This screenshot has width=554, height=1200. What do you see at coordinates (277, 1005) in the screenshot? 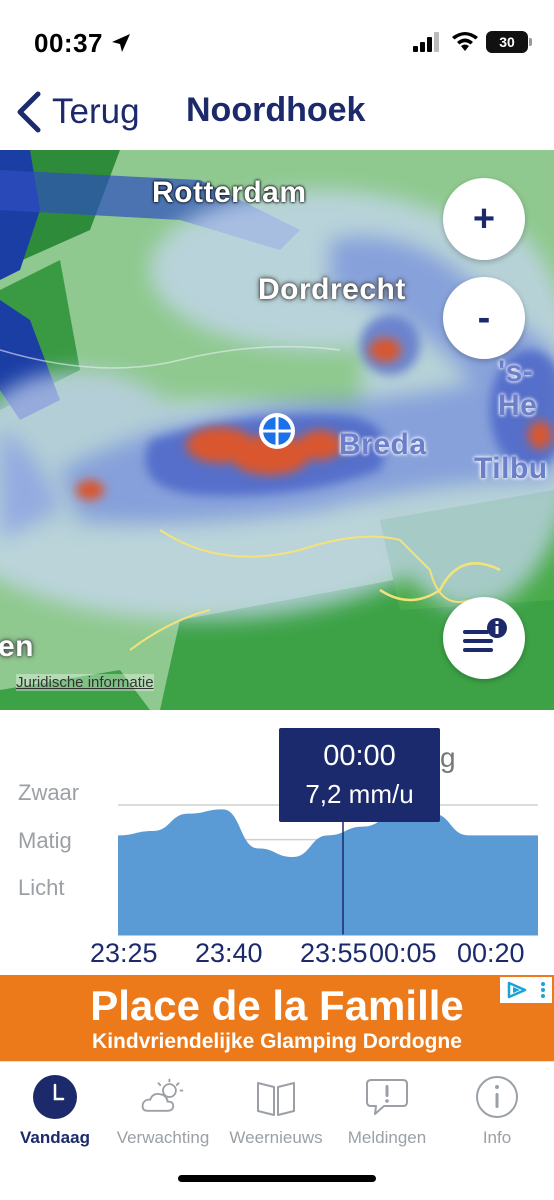
I see `ad-title: Place de la Famille` at bounding box center [277, 1005].